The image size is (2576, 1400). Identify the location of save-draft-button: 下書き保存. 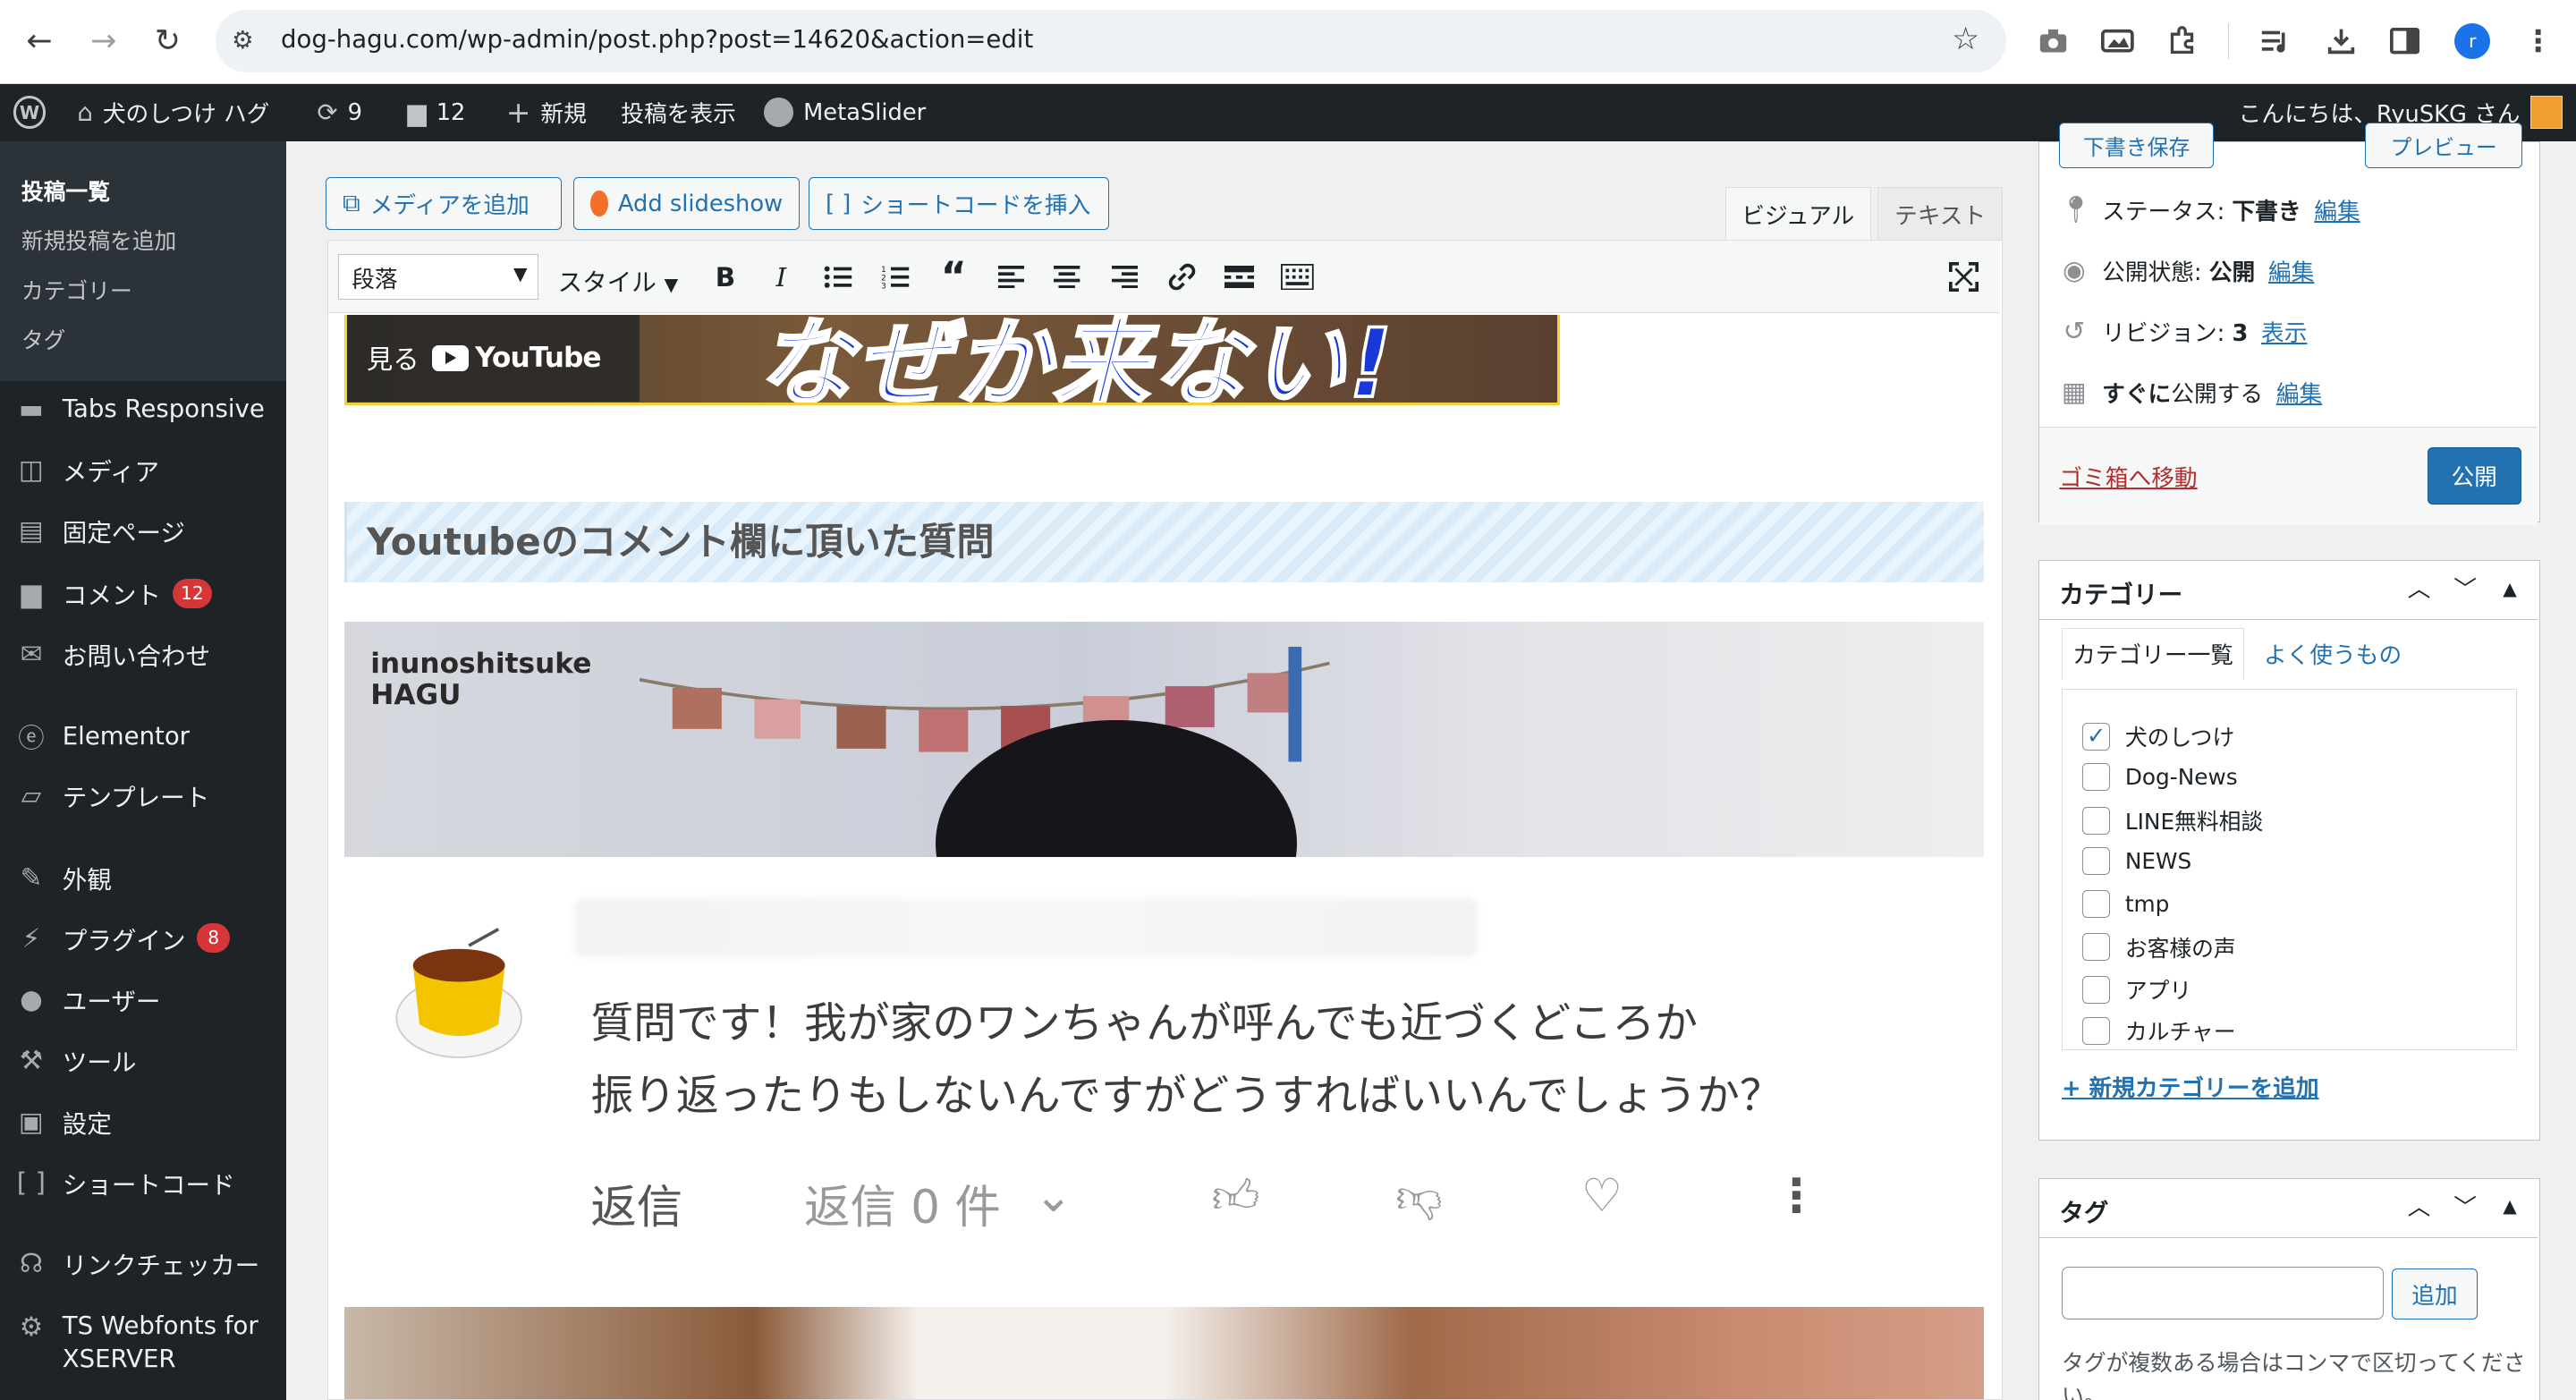
(2137, 145).